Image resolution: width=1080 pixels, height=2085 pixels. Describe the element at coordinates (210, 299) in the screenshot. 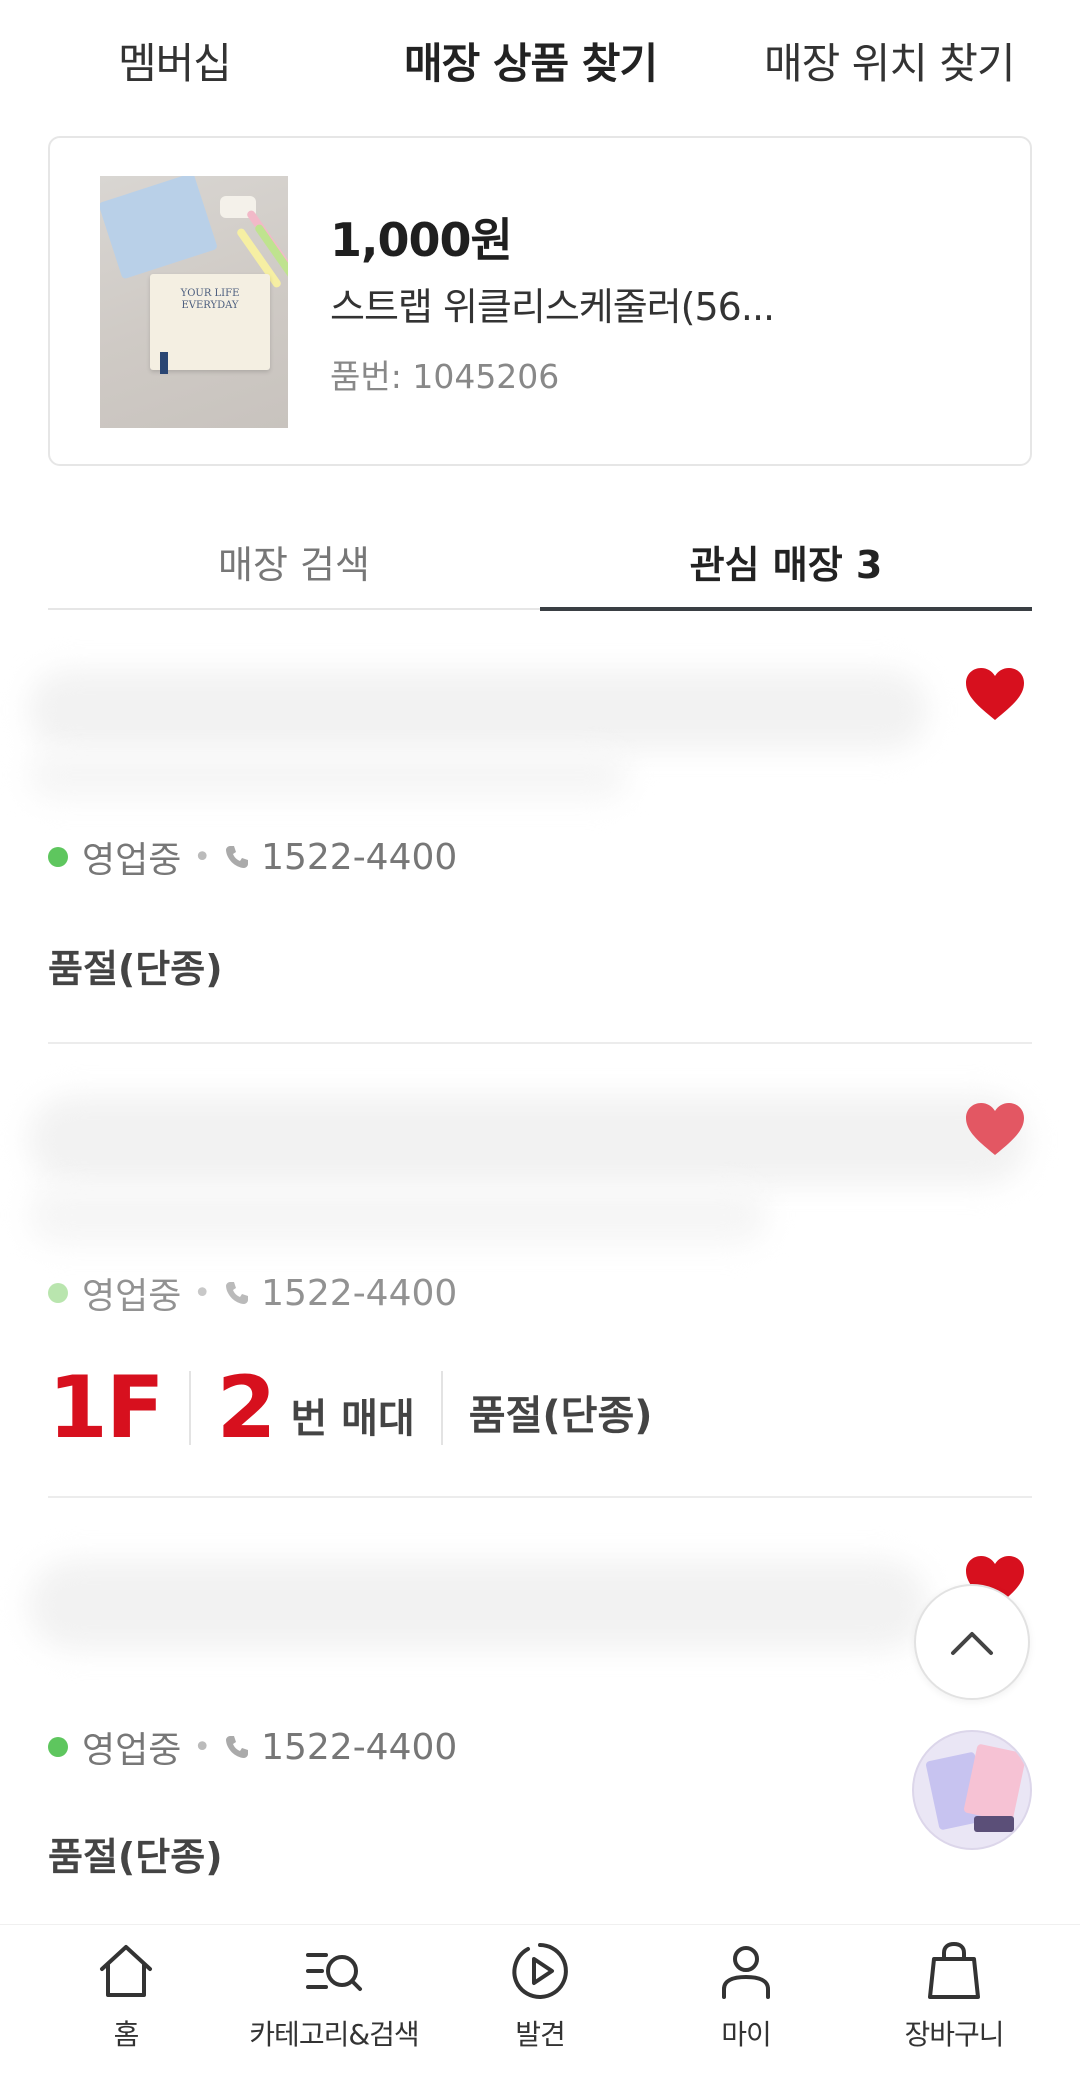

I see `product-image-text: YOUR LIFE EVERYDAY` at that location.